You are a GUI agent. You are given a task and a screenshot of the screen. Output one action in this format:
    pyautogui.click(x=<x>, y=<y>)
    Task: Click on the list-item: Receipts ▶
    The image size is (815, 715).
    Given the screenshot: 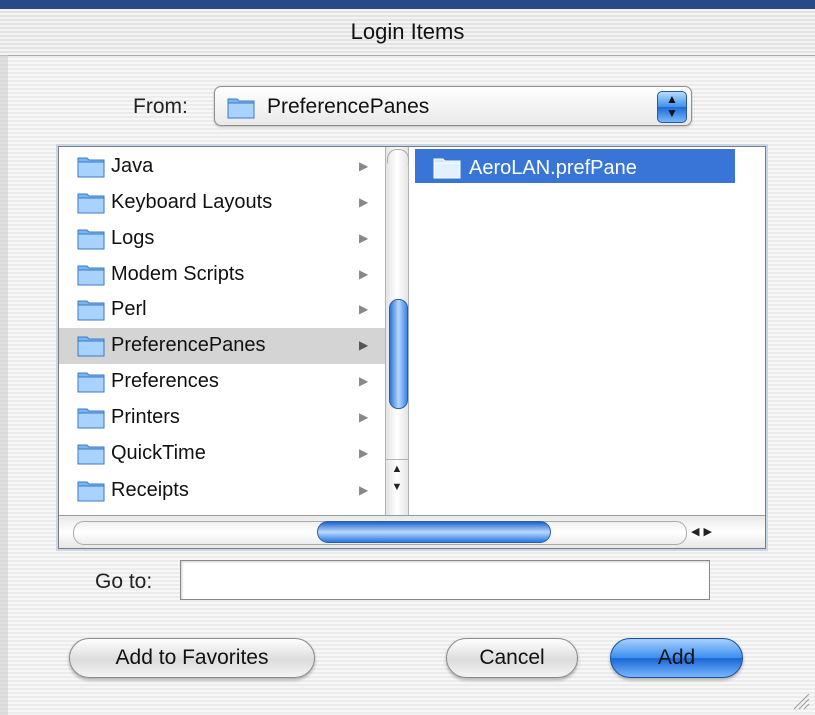 What is the action you would take?
    pyautogui.click(x=222, y=491)
    